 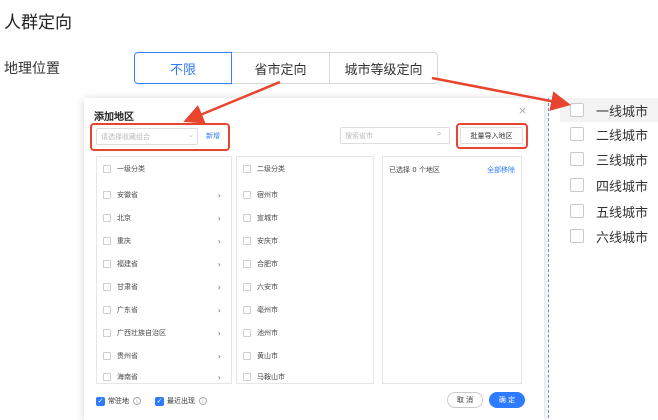 What do you see at coordinates (232, 102) in the screenshot?
I see `arrow-to-combo` at bounding box center [232, 102].